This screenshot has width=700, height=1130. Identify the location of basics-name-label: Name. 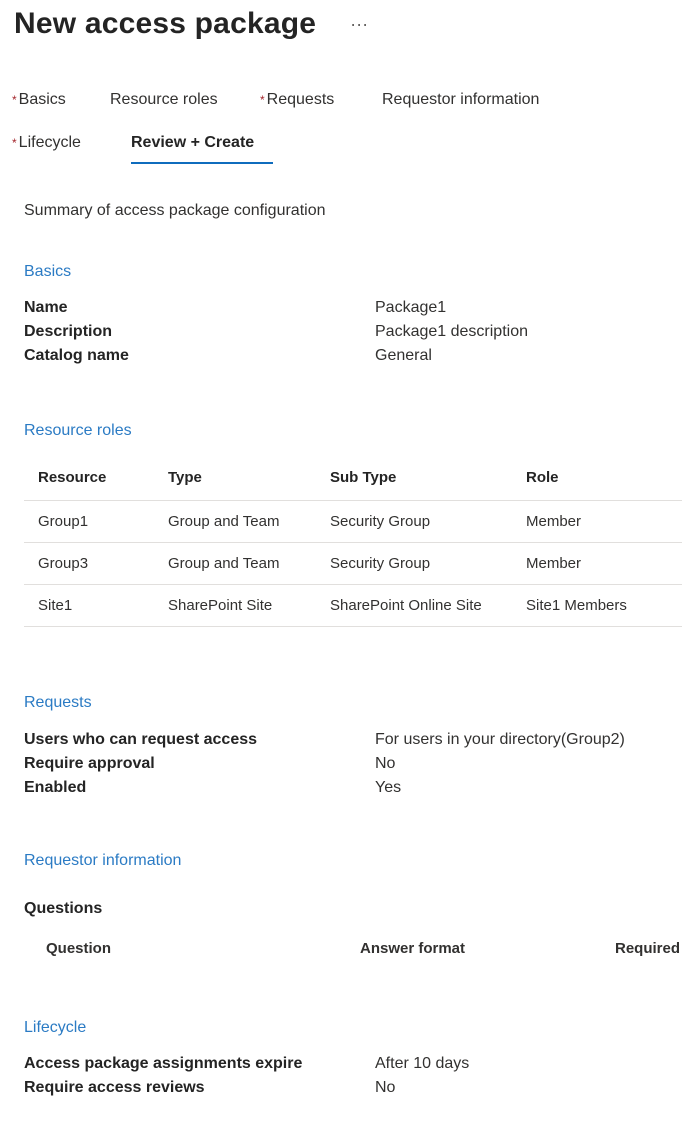
(46, 307).